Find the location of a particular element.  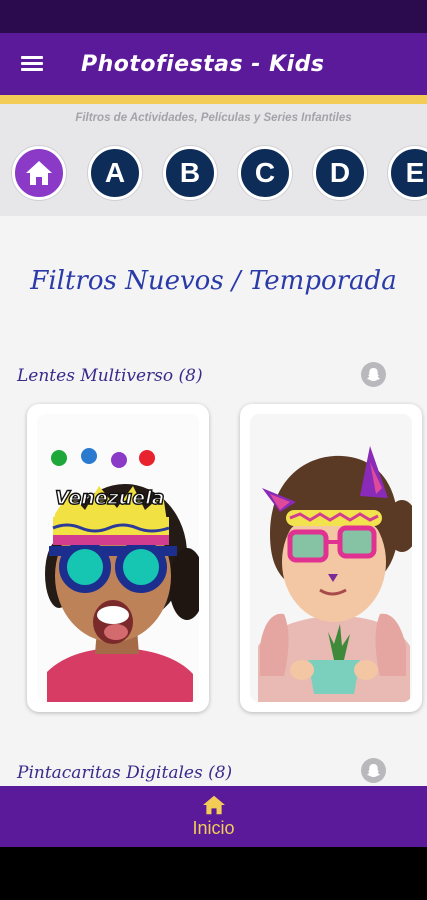

page-heading: Filtros Nuevos / Temporada is located at coordinates (213, 281).